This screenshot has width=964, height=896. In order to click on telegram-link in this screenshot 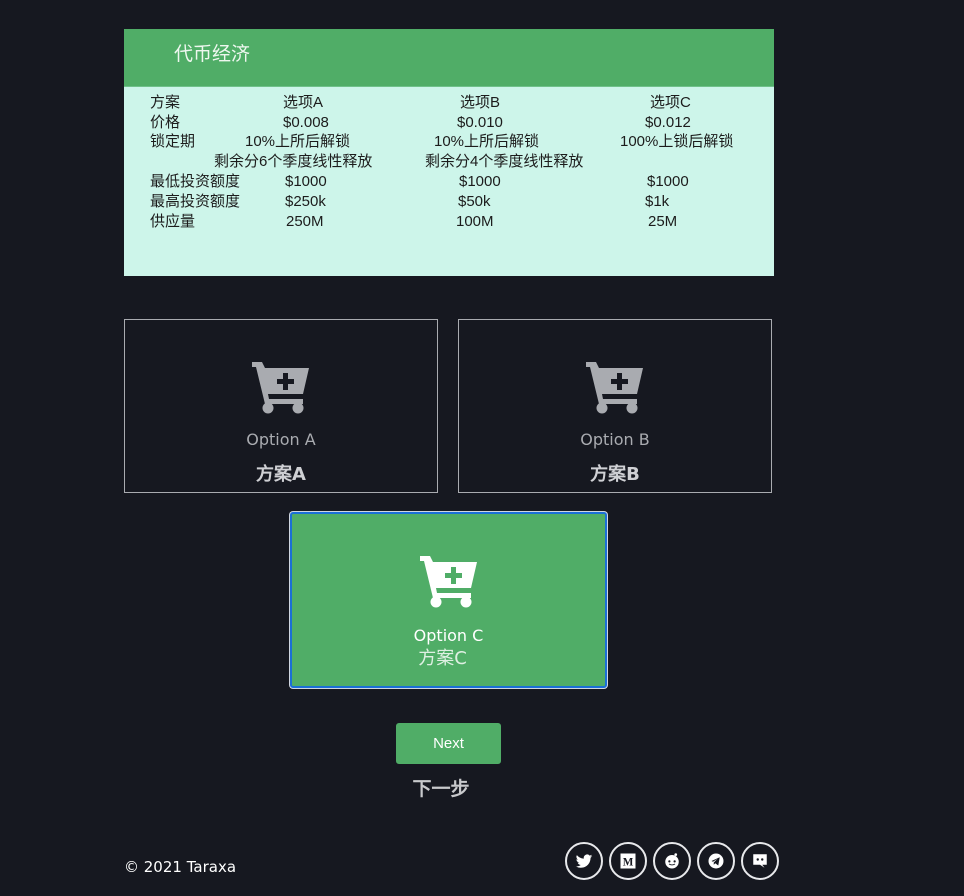, I will do `click(716, 861)`.